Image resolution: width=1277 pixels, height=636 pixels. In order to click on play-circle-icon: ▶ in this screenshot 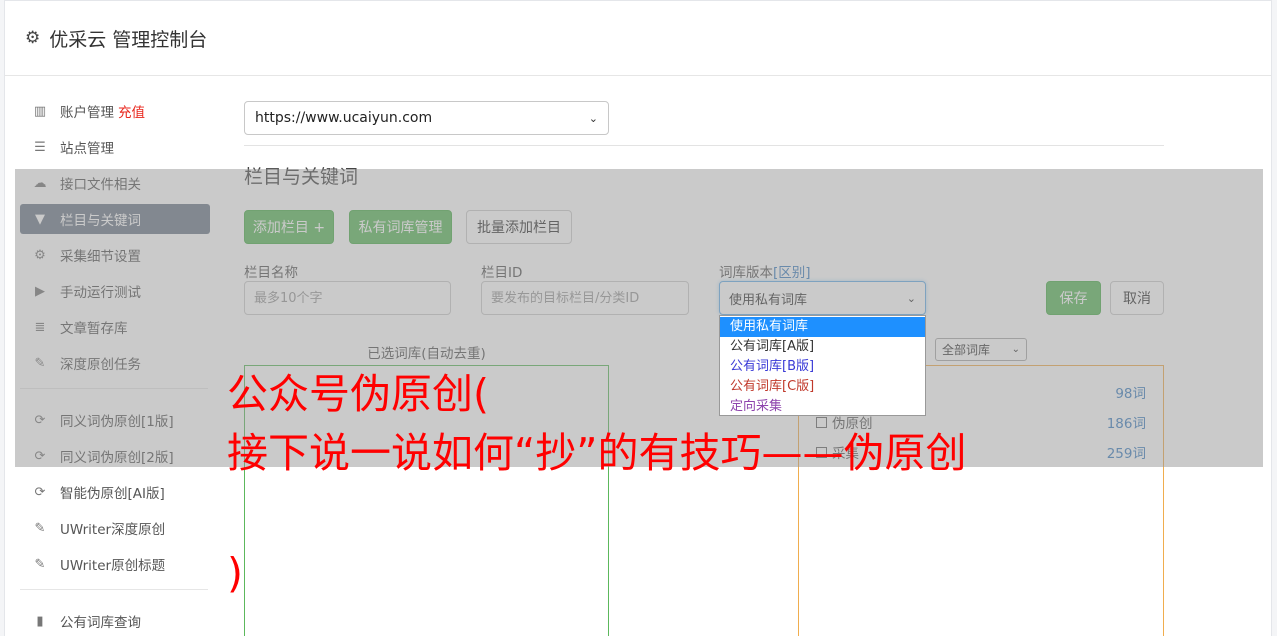, I will do `click(40, 291)`.